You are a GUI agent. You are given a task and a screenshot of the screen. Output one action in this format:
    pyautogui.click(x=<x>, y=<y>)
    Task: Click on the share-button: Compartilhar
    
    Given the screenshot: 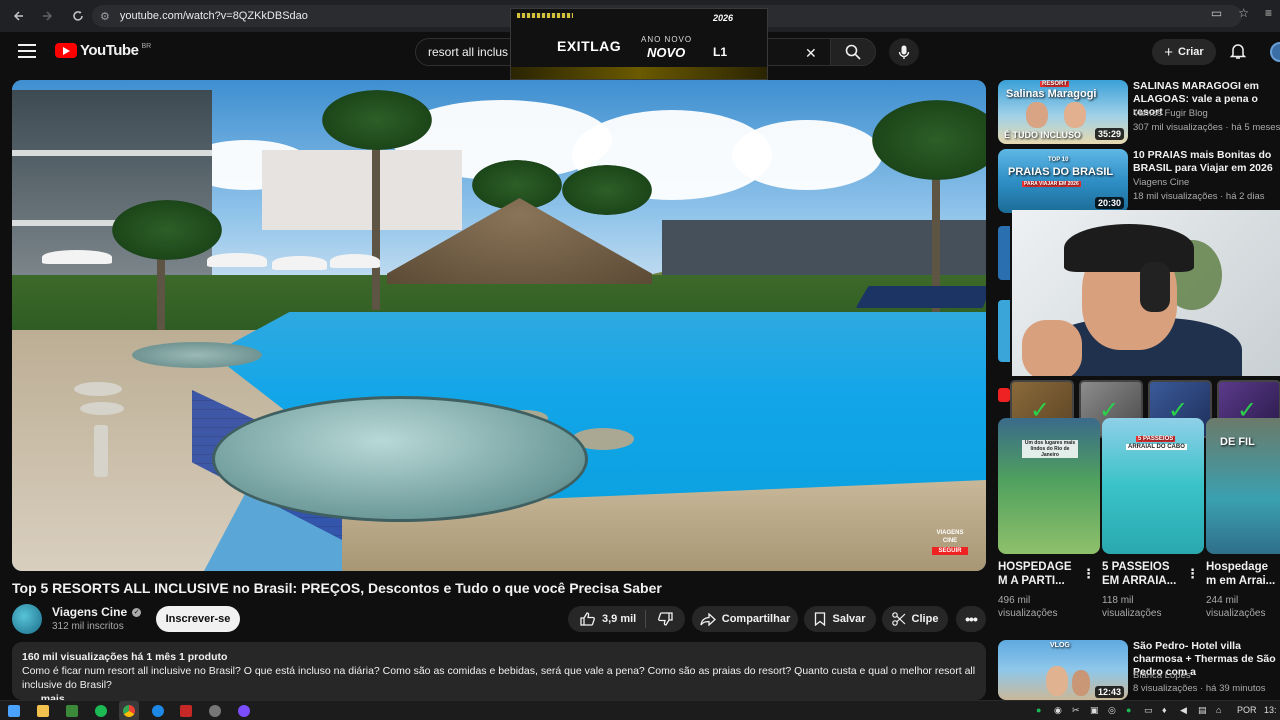 What is the action you would take?
    pyautogui.click(x=745, y=619)
    